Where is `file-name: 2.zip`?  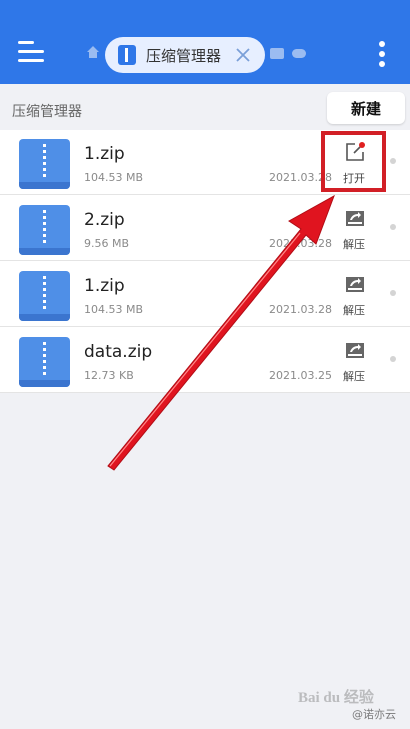
file-name: 2.zip is located at coordinates (104, 220).